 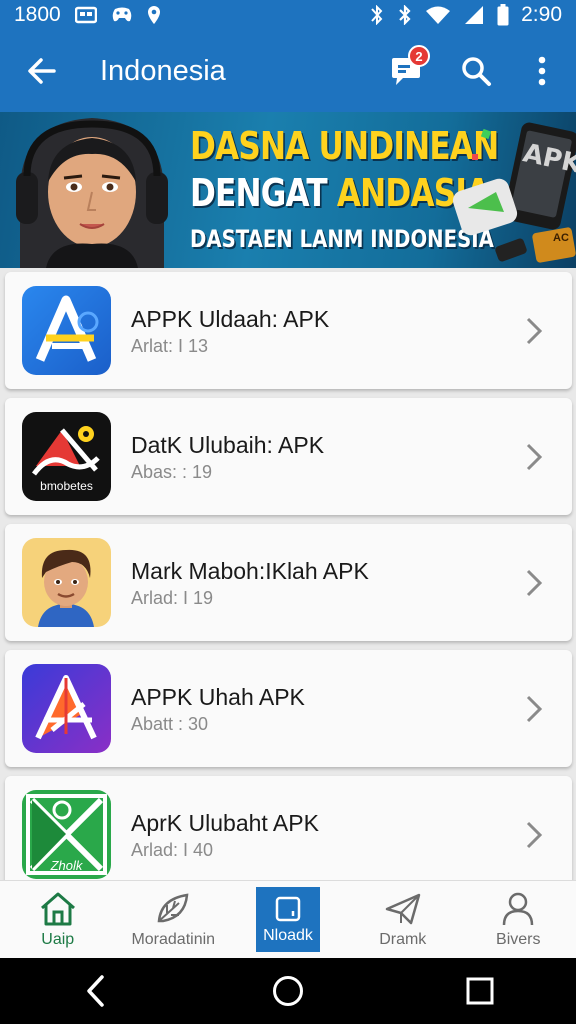 What do you see at coordinates (514, 192) in the screenshot?
I see `banner-devices-illustration` at bounding box center [514, 192].